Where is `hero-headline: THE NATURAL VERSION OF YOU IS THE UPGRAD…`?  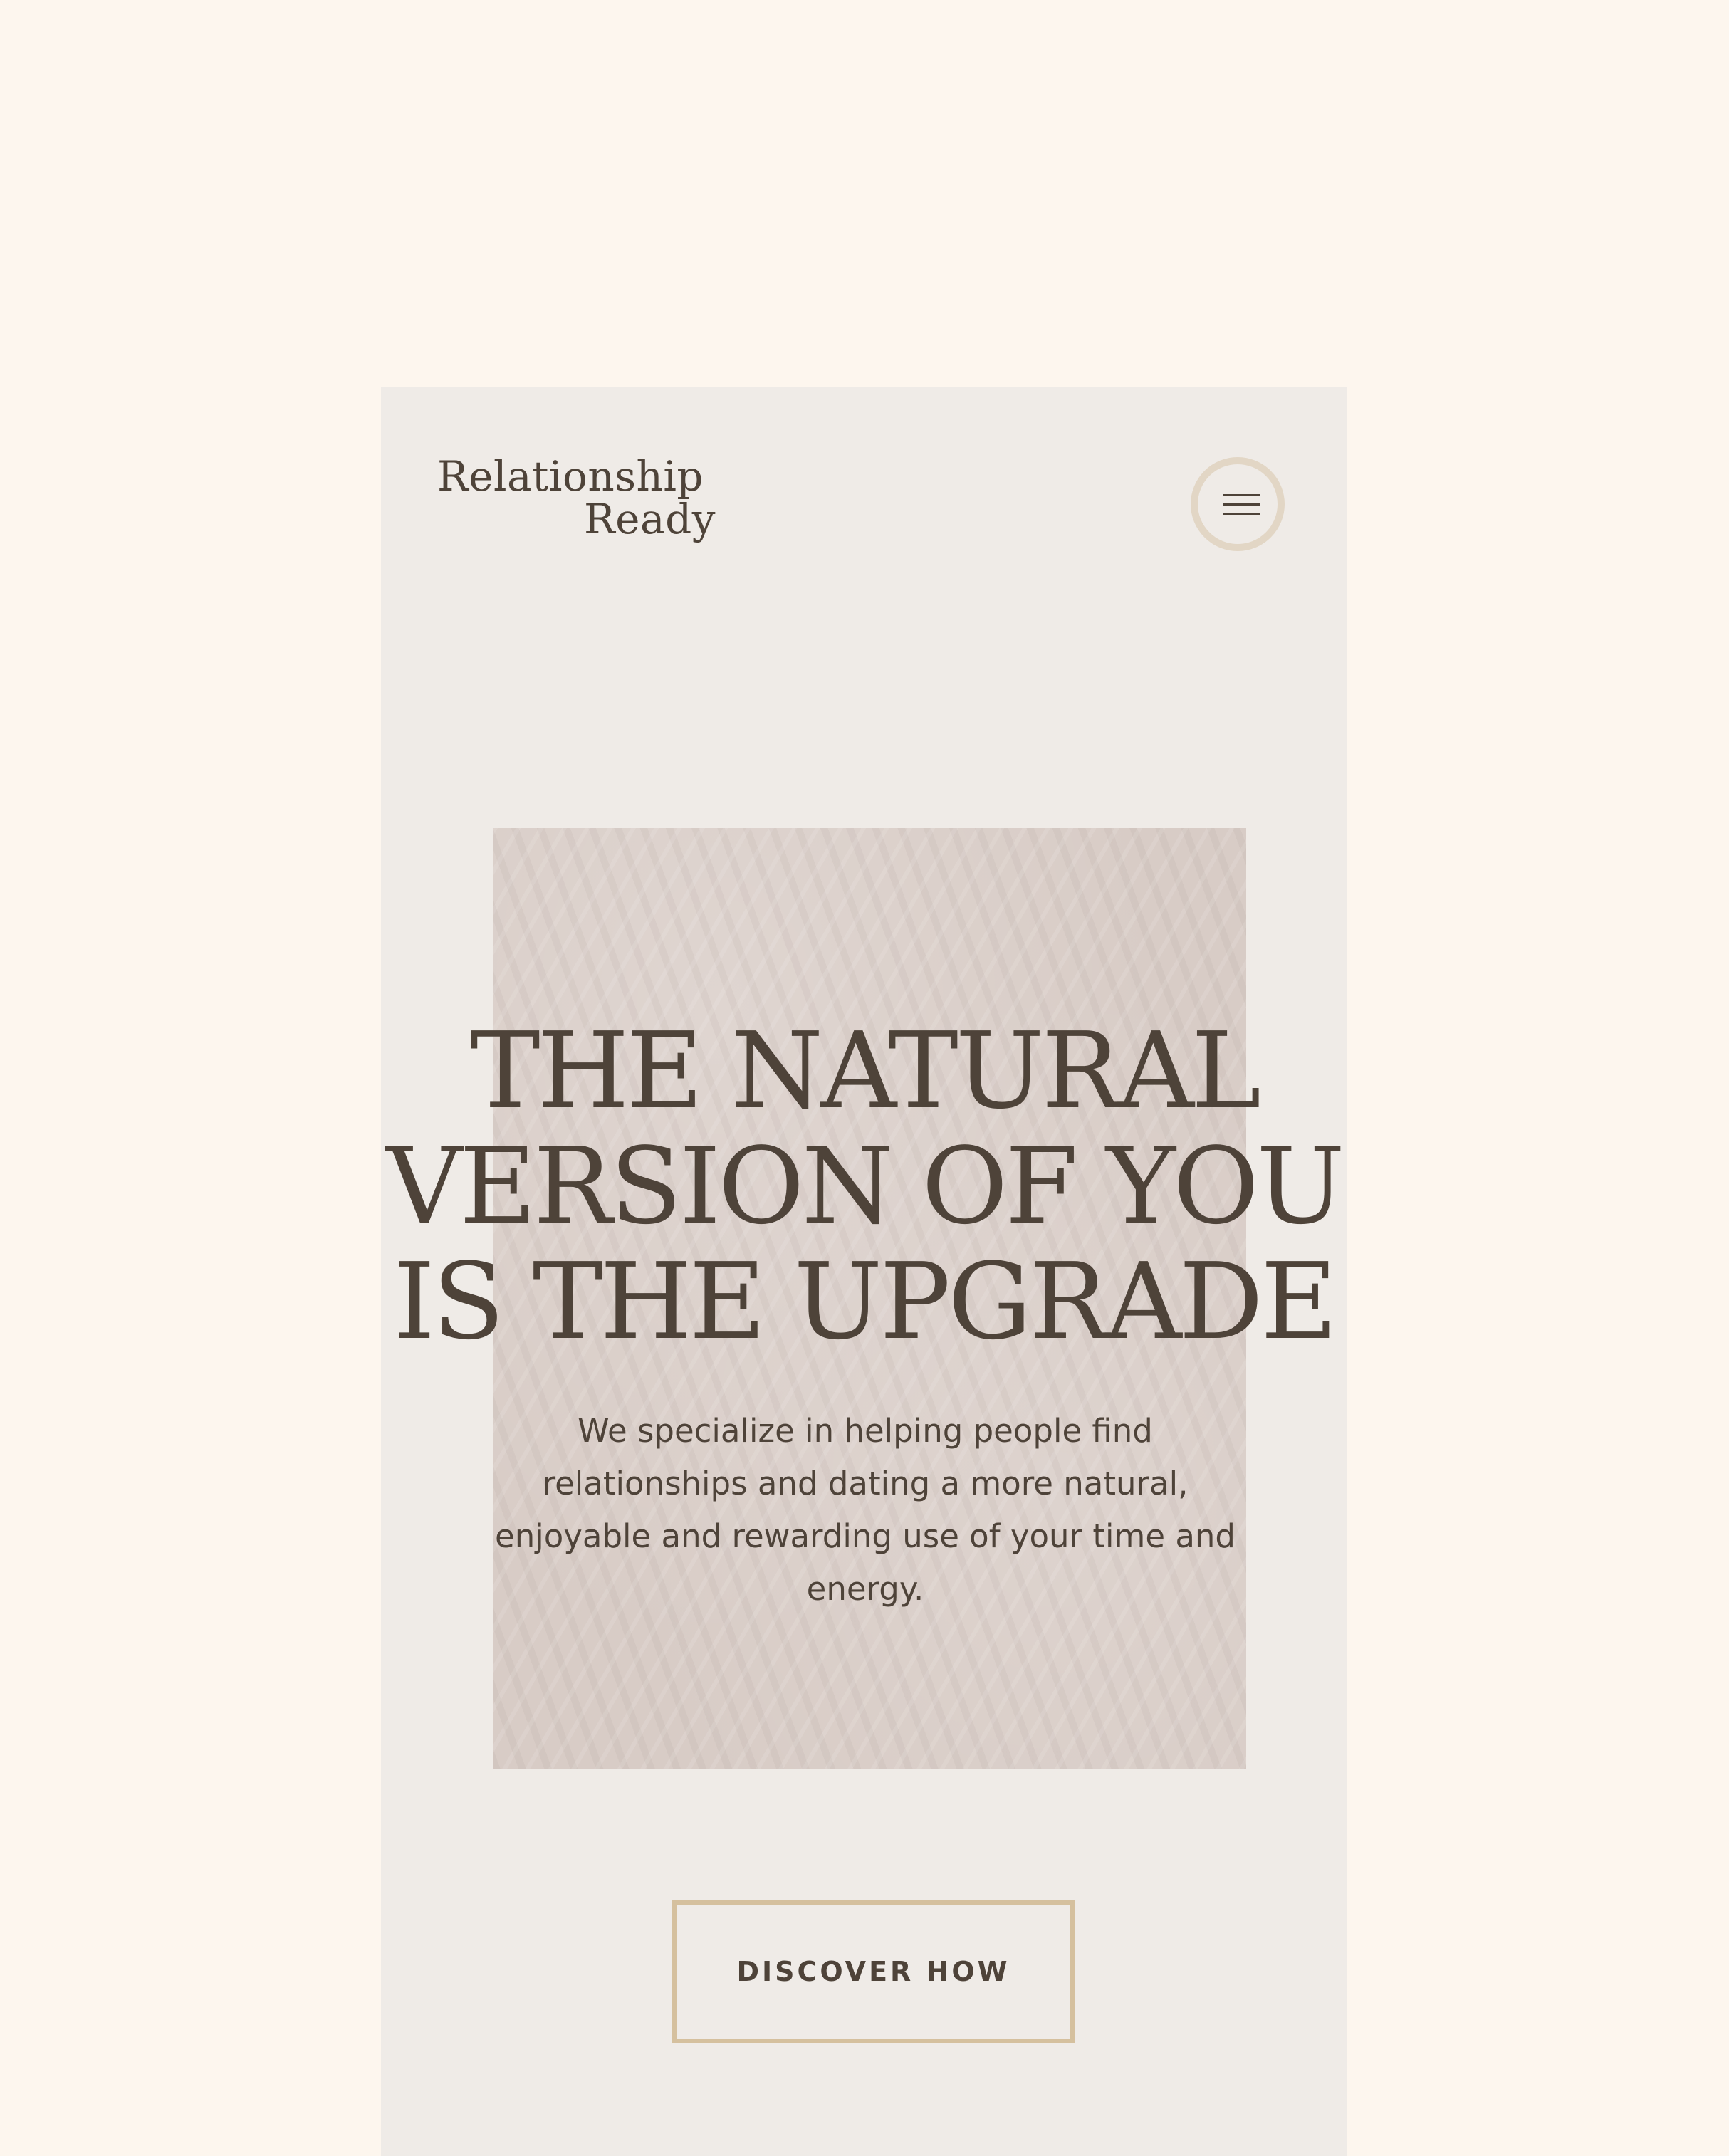
hero-headline: THE NATURAL VERSION OF YOU IS THE UPGRAD… is located at coordinates (864, 1186).